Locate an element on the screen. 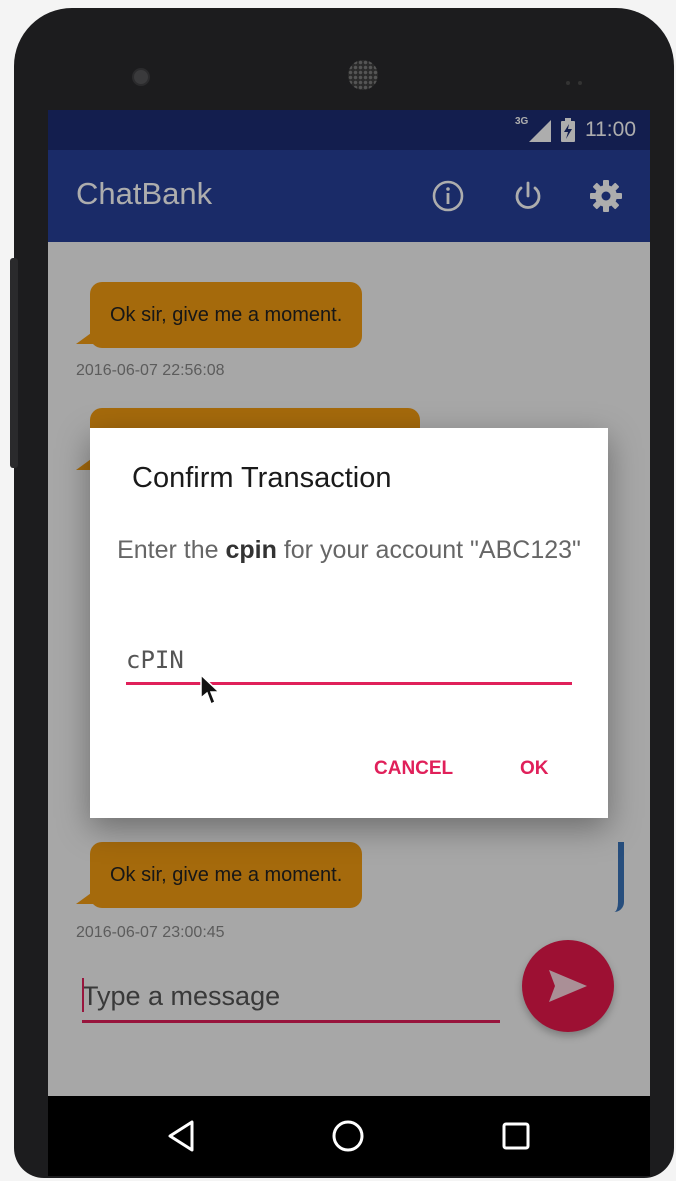  message-suffix: for your account "ABC123" is located at coordinates (428, 550).